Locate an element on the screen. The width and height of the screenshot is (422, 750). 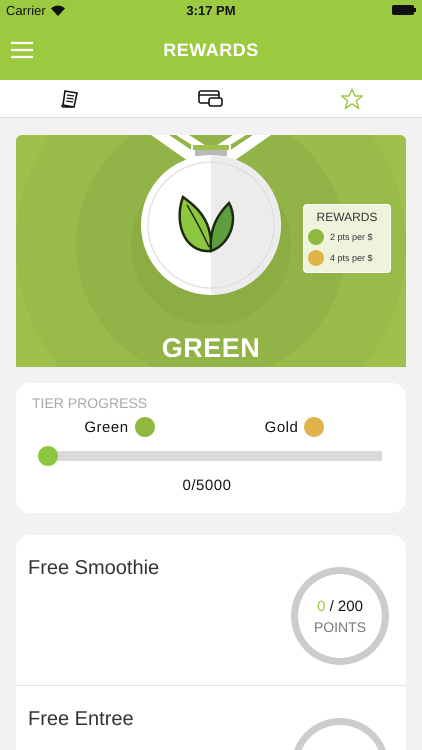
carrier-name: Carrier is located at coordinates (26, 10).